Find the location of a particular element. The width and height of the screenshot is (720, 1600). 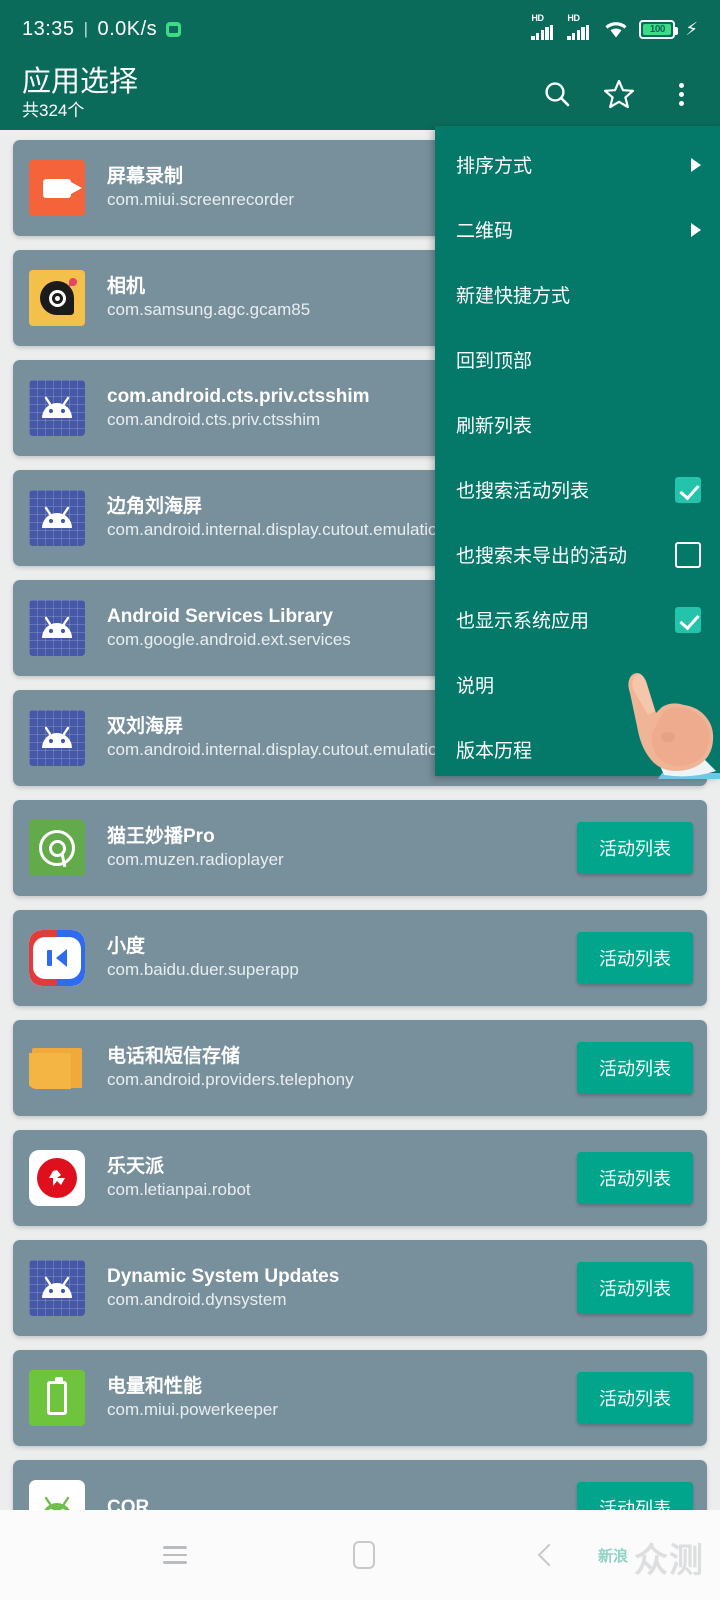

checkbox-search-activities is located at coordinates (688, 489).